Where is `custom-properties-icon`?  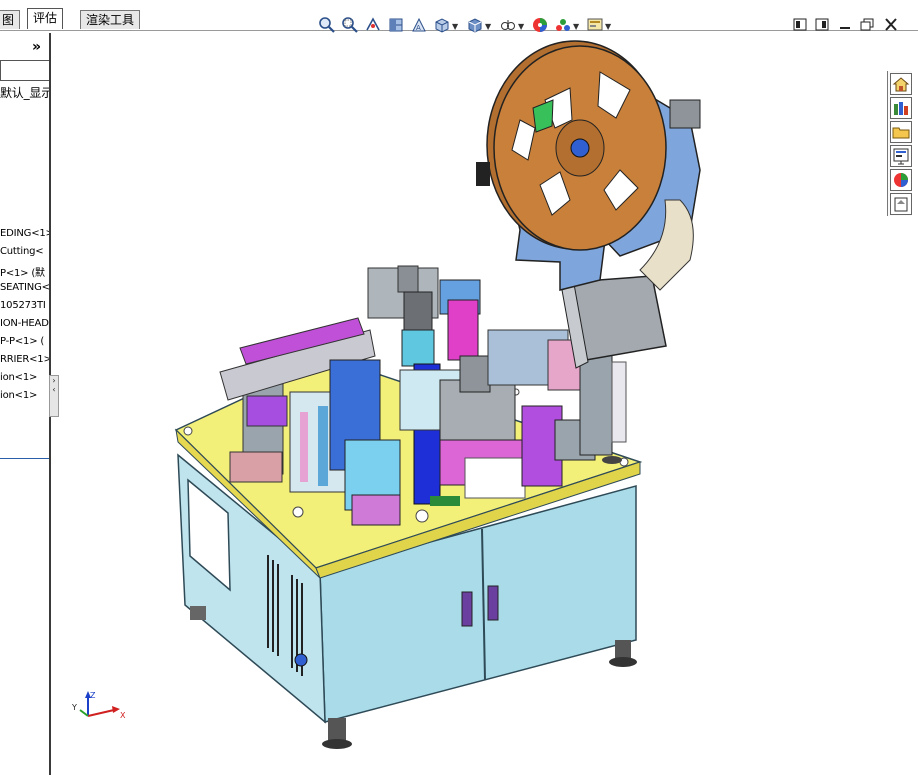 custom-properties-icon is located at coordinates (901, 204).